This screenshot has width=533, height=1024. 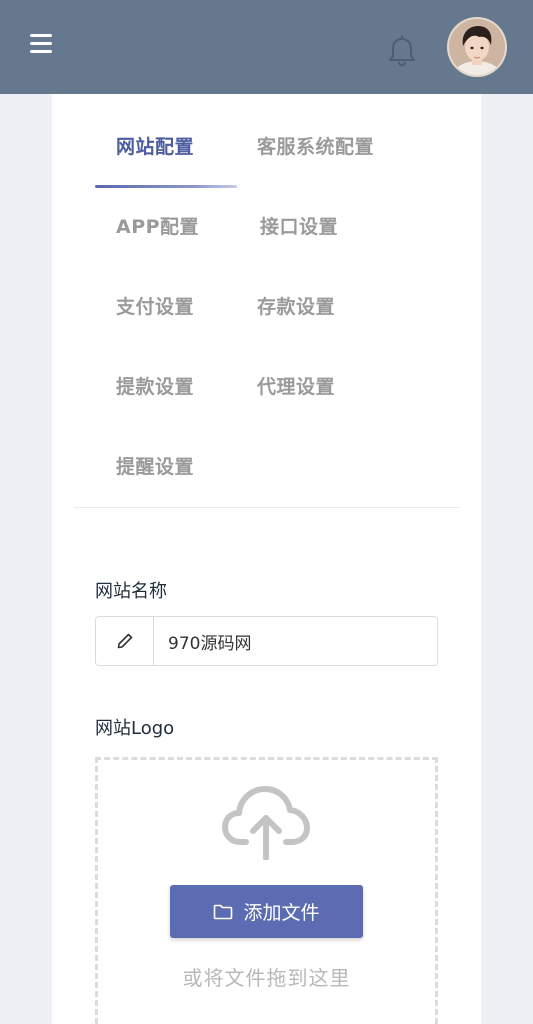 What do you see at coordinates (135, 728) in the screenshot?
I see `site-logo-label: 网站Logo` at bounding box center [135, 728].